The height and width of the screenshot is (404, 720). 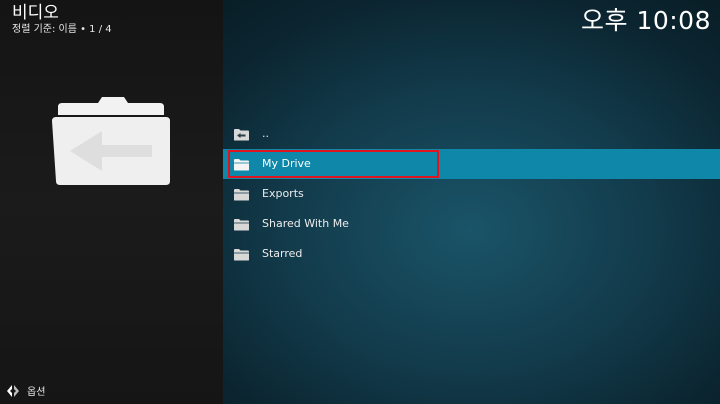 I want to click on list-item-label: Starred, so click(x=282, y=253).